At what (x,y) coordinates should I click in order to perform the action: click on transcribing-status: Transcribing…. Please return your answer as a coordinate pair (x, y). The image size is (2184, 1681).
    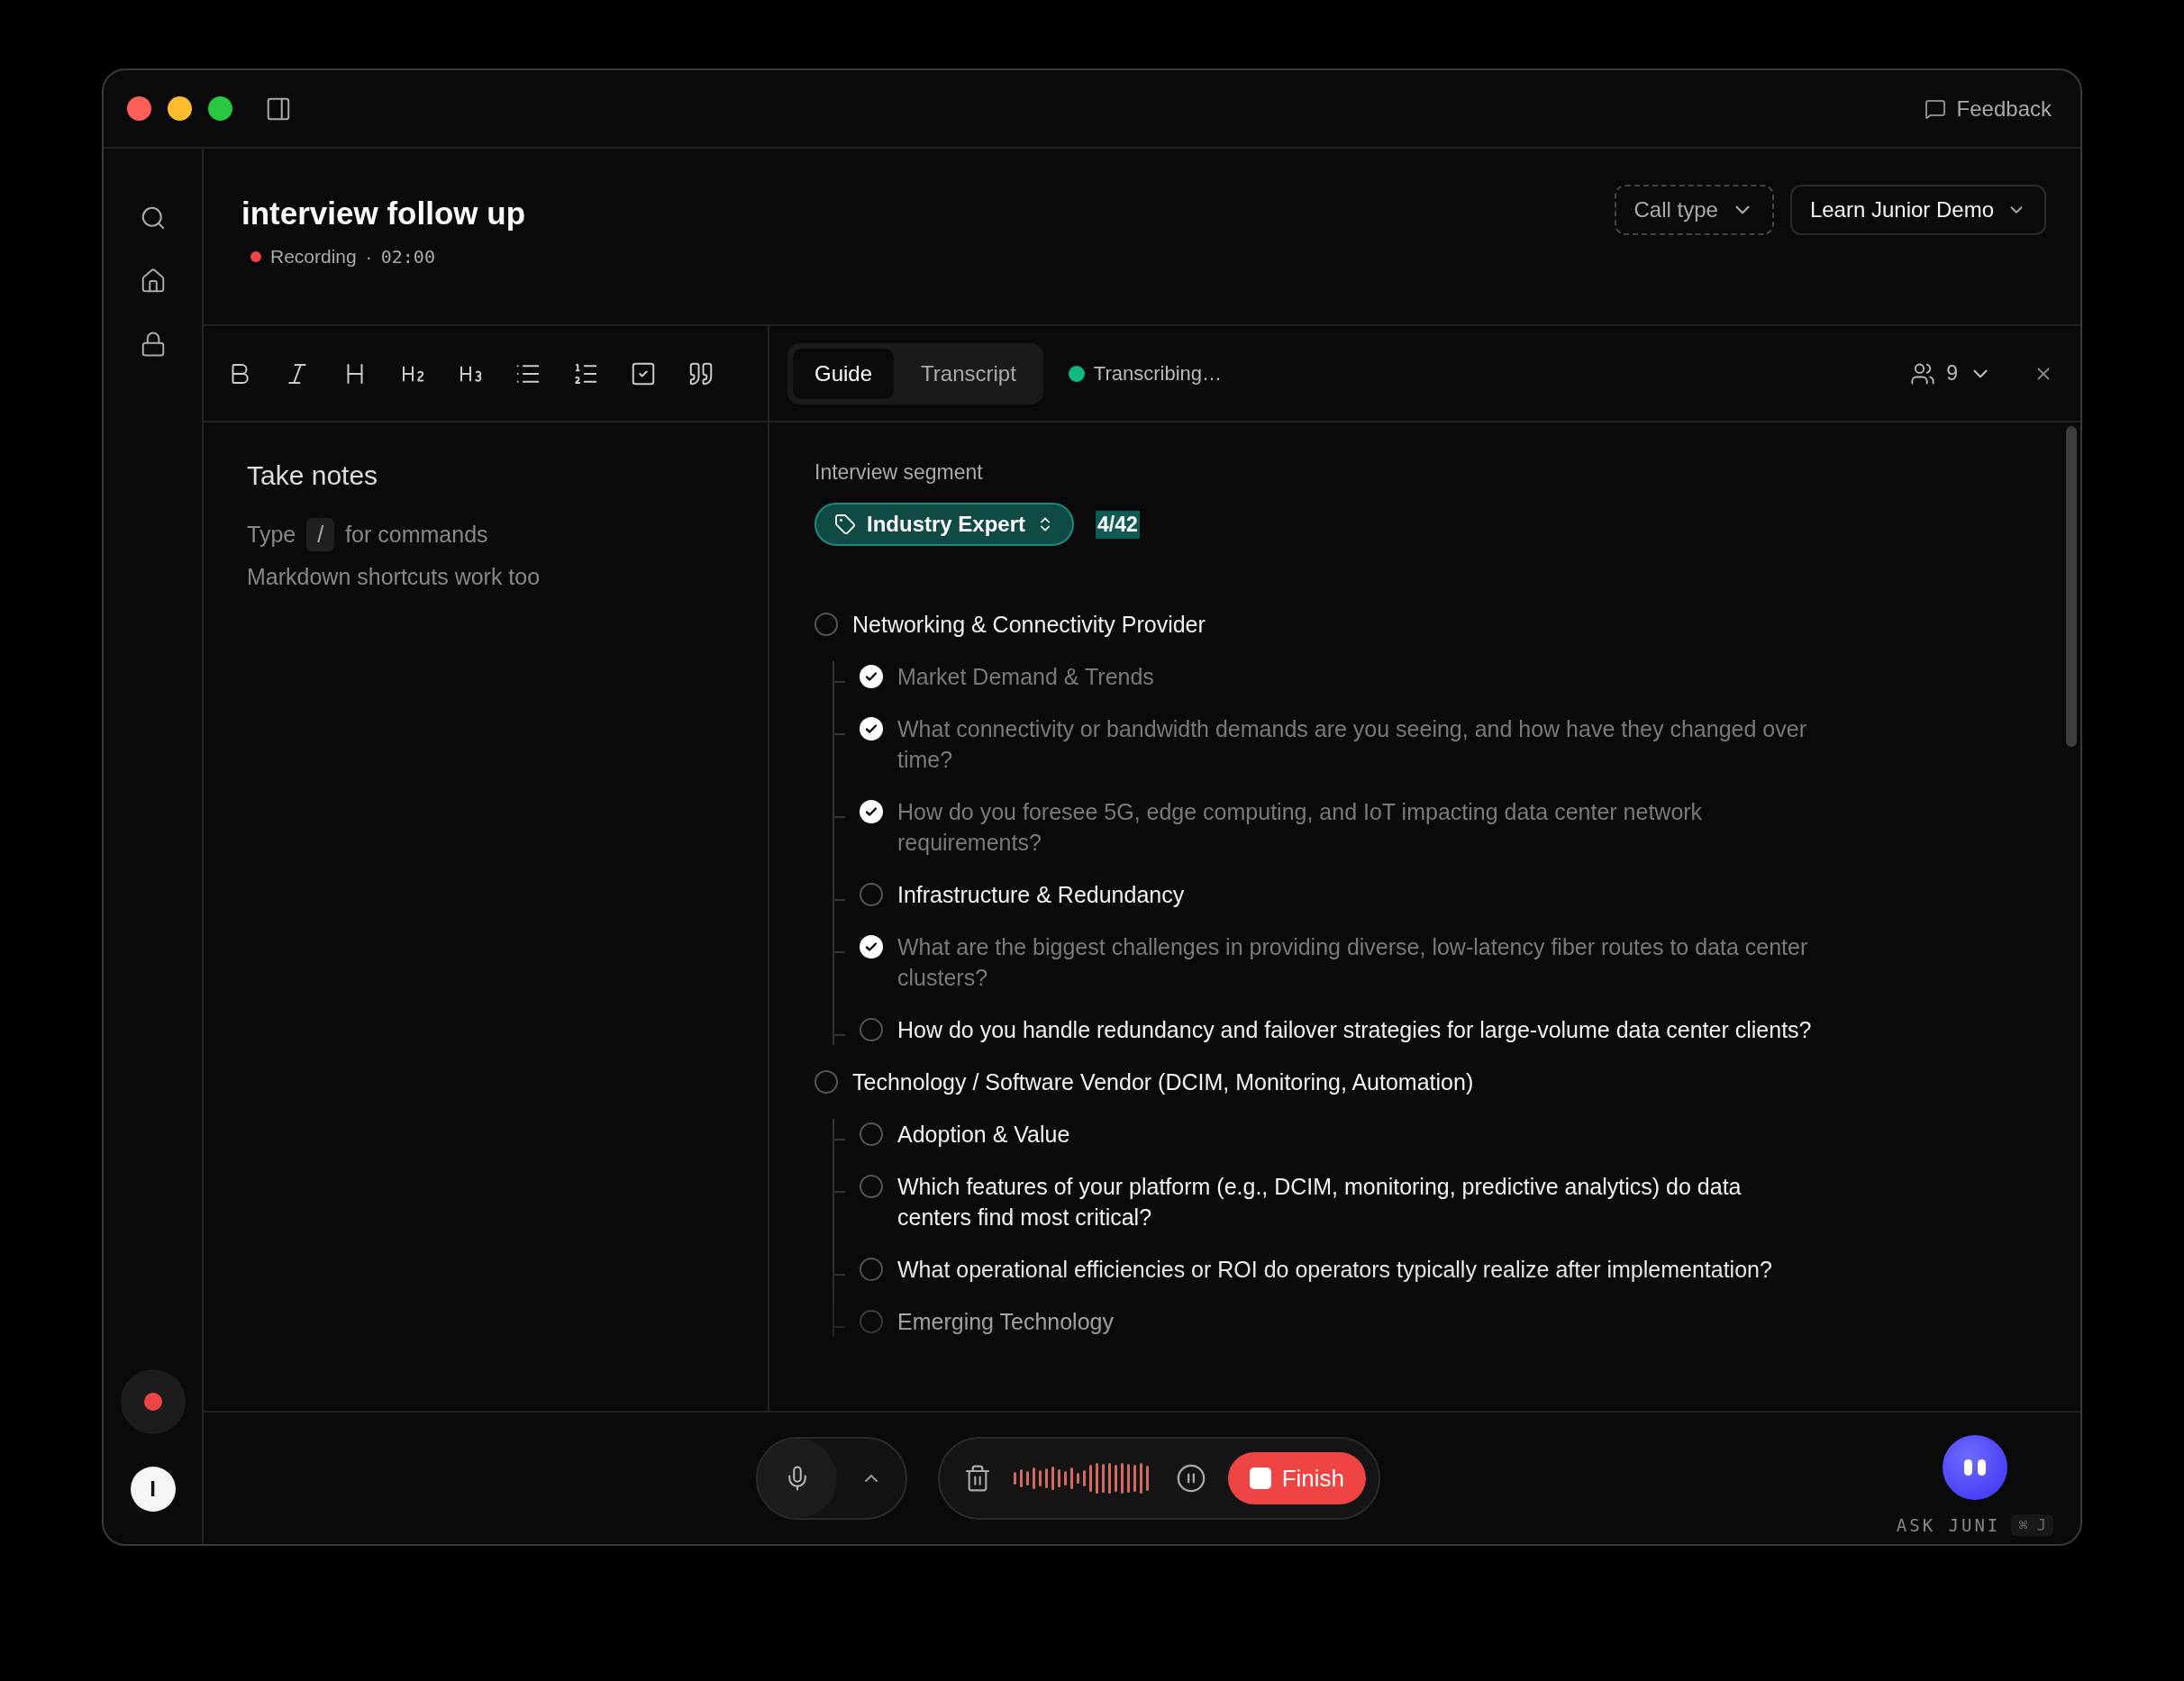
    Looking at the image, I should click on (1158, 373).